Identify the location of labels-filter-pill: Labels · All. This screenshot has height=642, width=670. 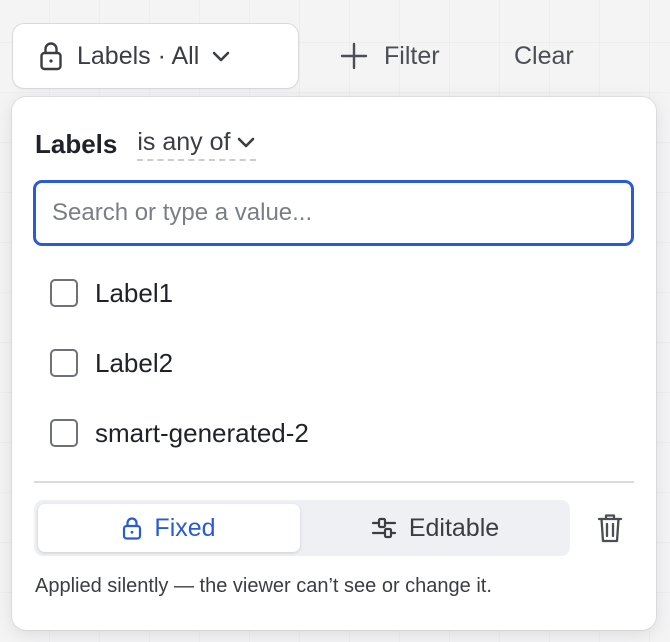
(155, 56).